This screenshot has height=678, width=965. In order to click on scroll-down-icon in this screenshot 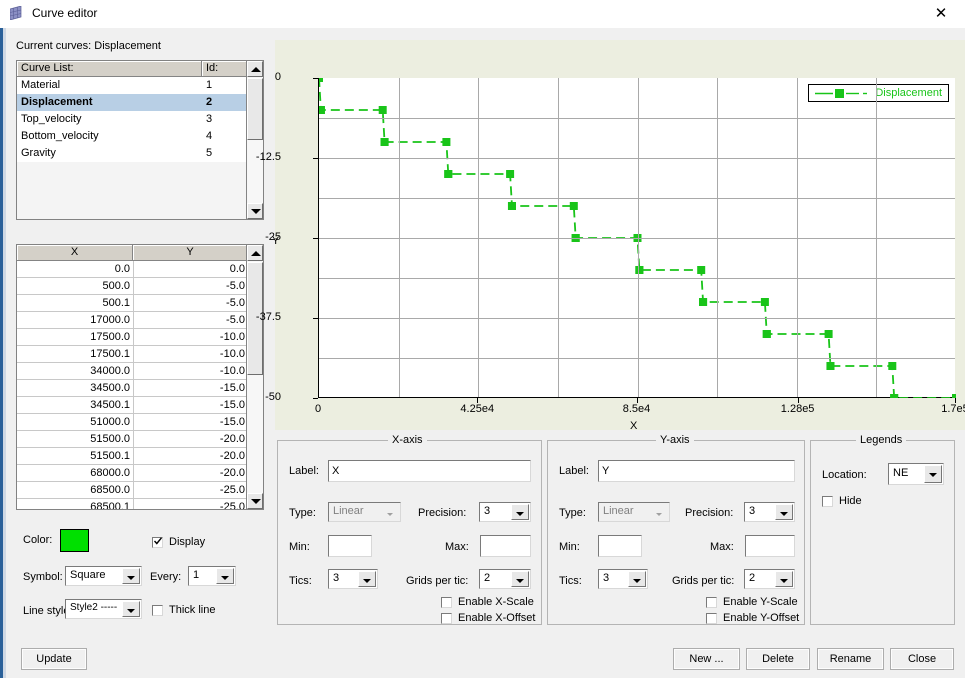, I will do `click(255, 211)`.